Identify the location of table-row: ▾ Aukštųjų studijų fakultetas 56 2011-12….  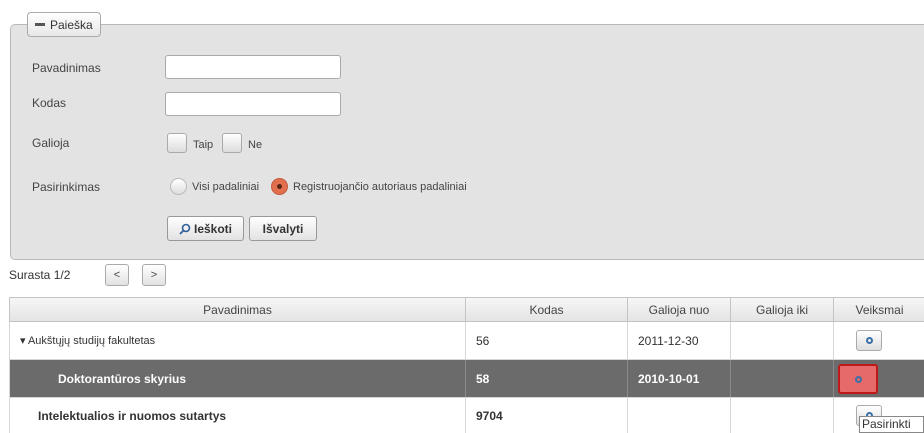
(466, 341).